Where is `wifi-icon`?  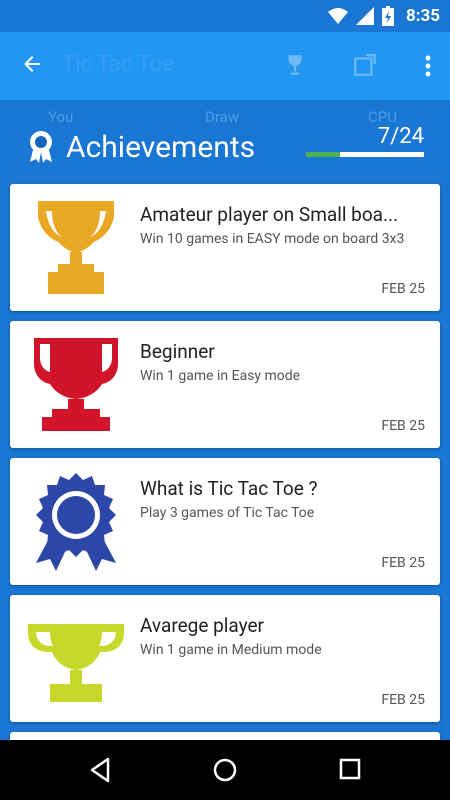
wifi-icon is located at coordinates (337, 16).